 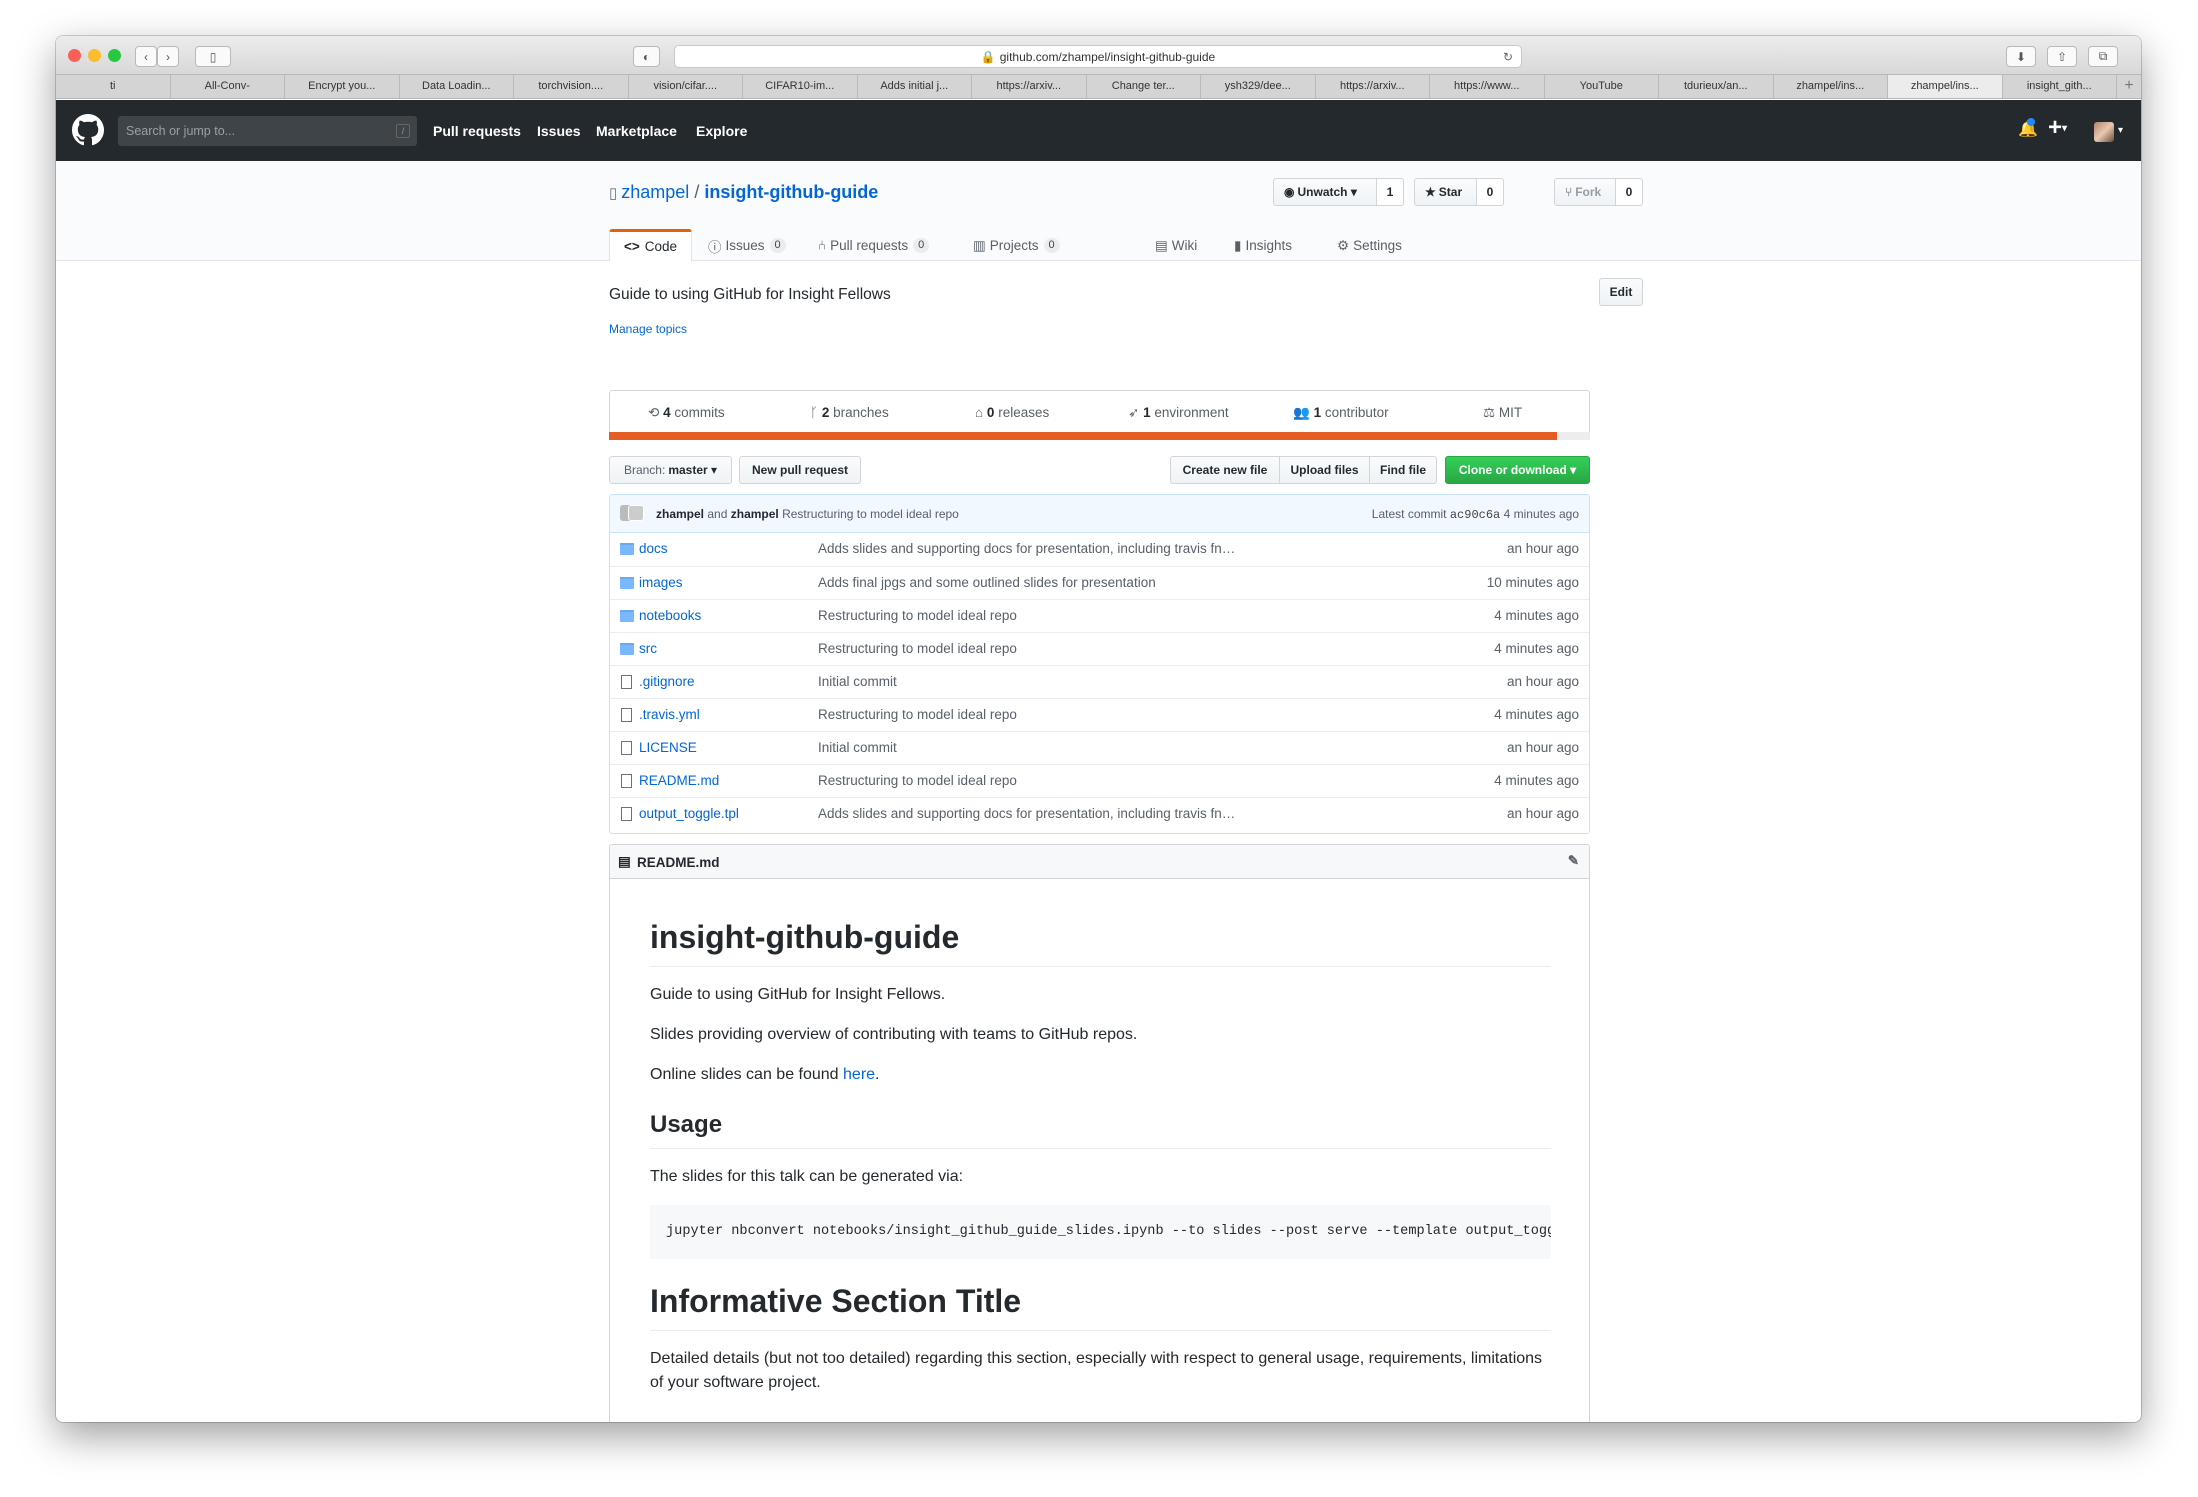 I want to click on tab-insights: ▮ Insights, so click(x=1263, y=245).